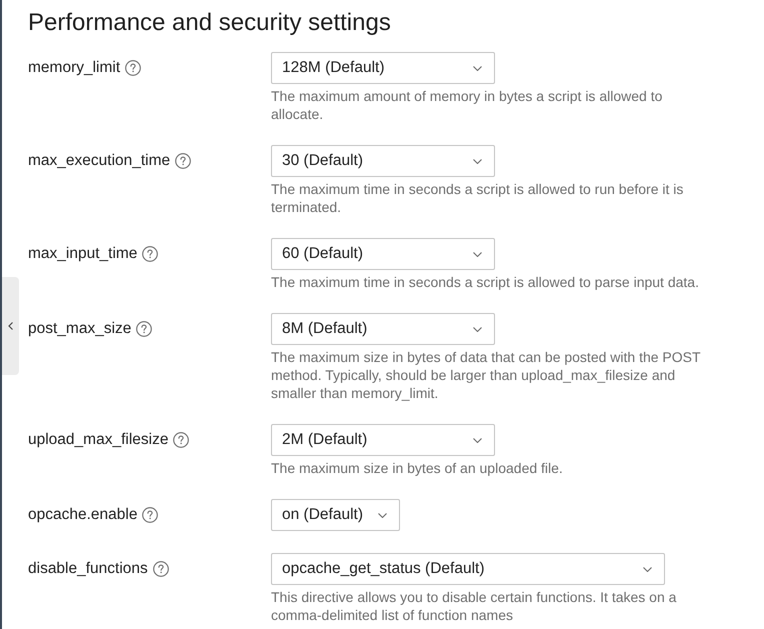 Image resolution: width=764 pixels, height=629 pixels. I want to click on select-dropdown: 128M (Default), so click(383, 68).